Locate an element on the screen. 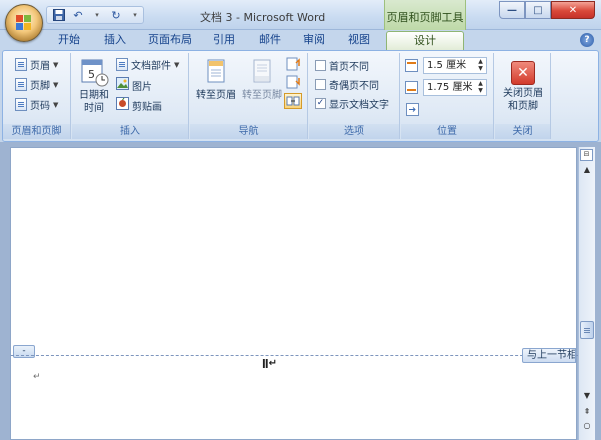 This screenshot has width=601, height=440. footer-distance-value: 1.75 厘米 is located at coordinates (450, 87).